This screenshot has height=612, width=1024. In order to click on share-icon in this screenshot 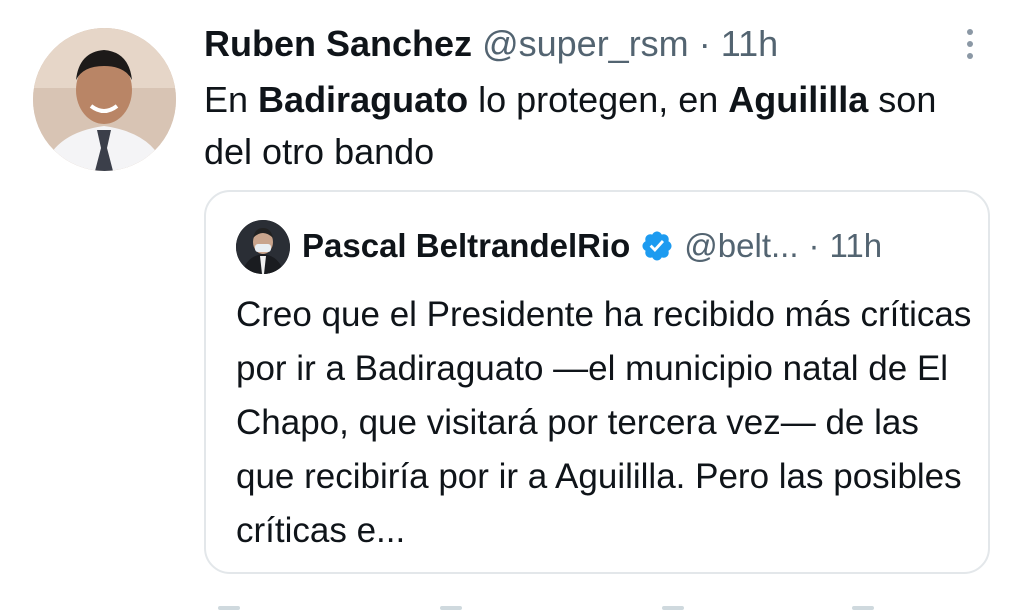, I will do `click(863, 608)`.